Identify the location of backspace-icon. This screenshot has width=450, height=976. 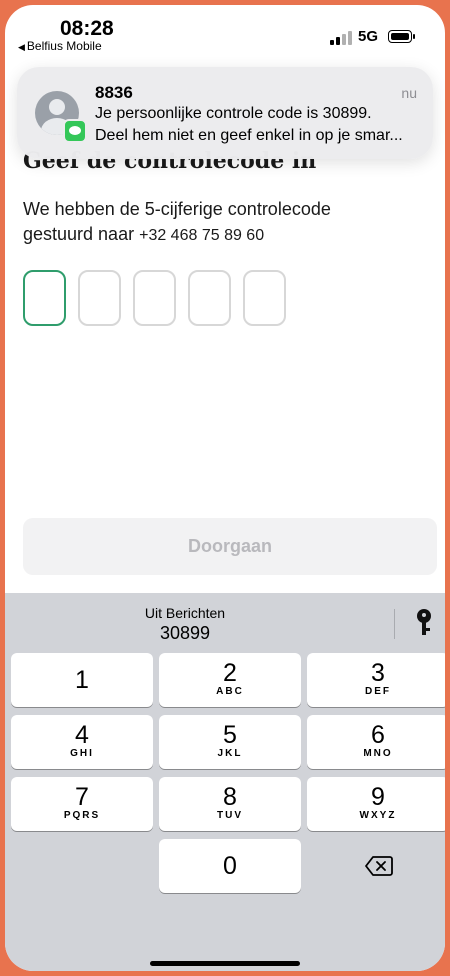
(379, 866).